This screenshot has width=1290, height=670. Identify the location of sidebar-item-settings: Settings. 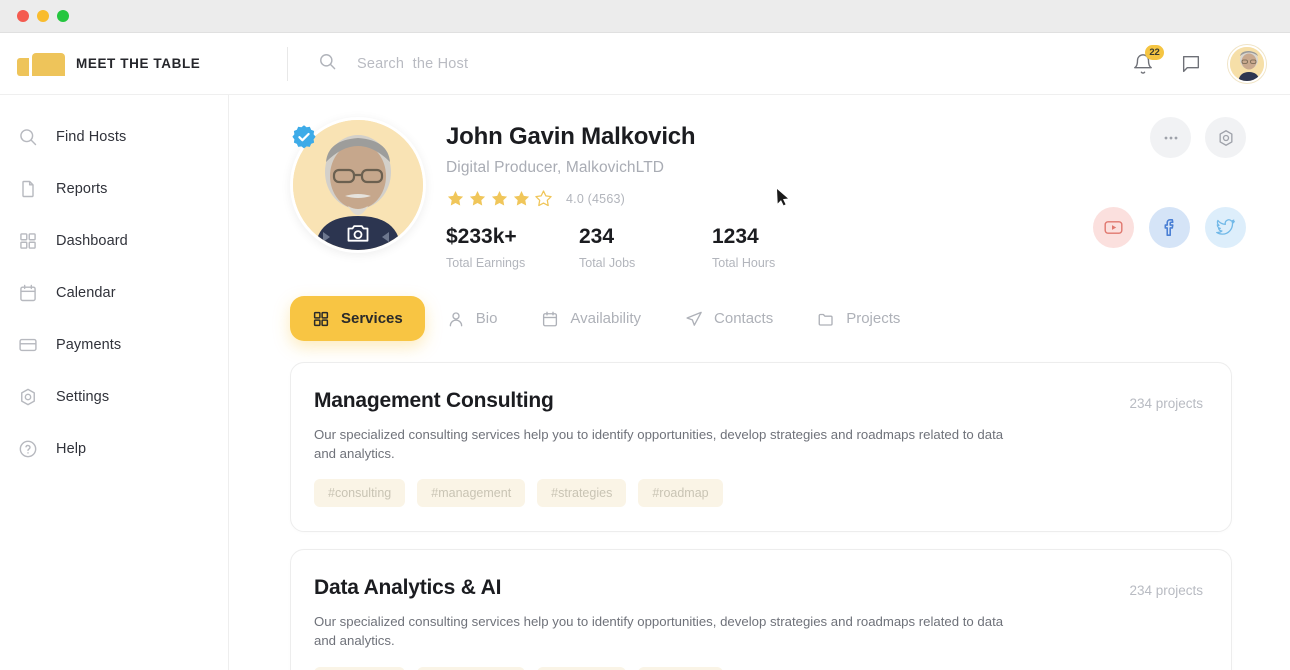
(114, 397).